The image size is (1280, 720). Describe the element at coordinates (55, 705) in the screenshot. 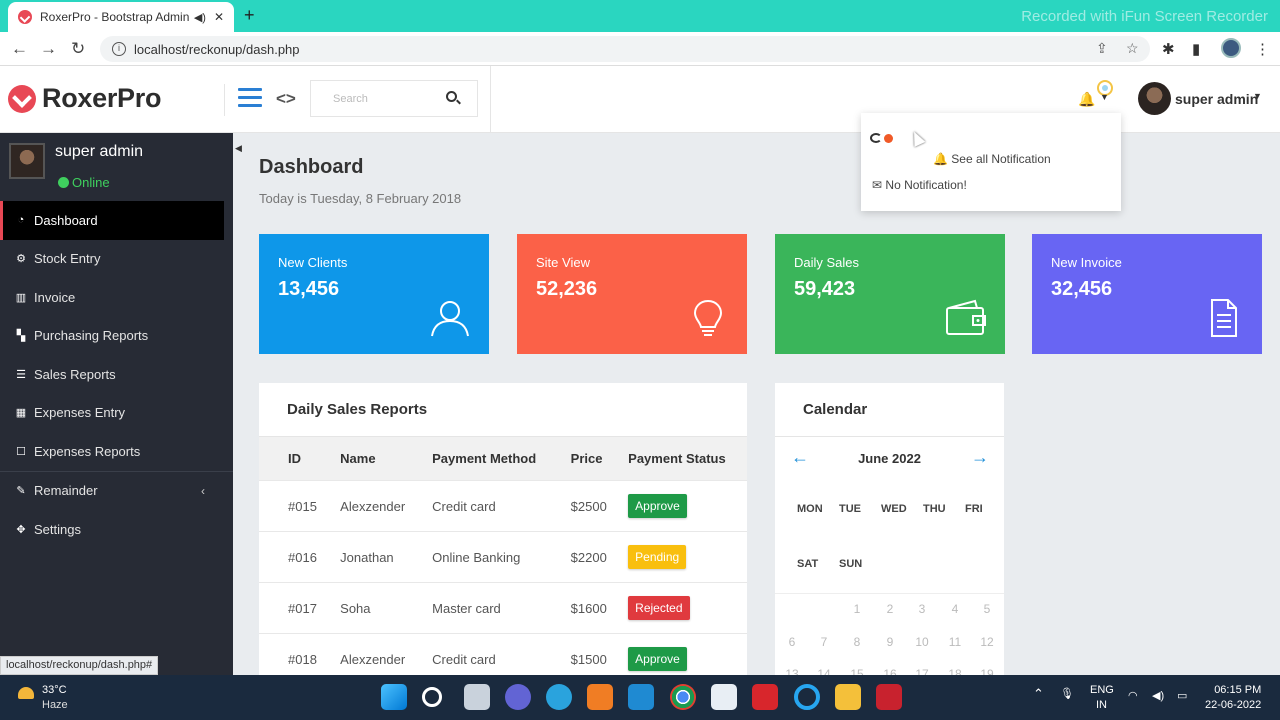

I see `weather-desc: Haze` at that location.